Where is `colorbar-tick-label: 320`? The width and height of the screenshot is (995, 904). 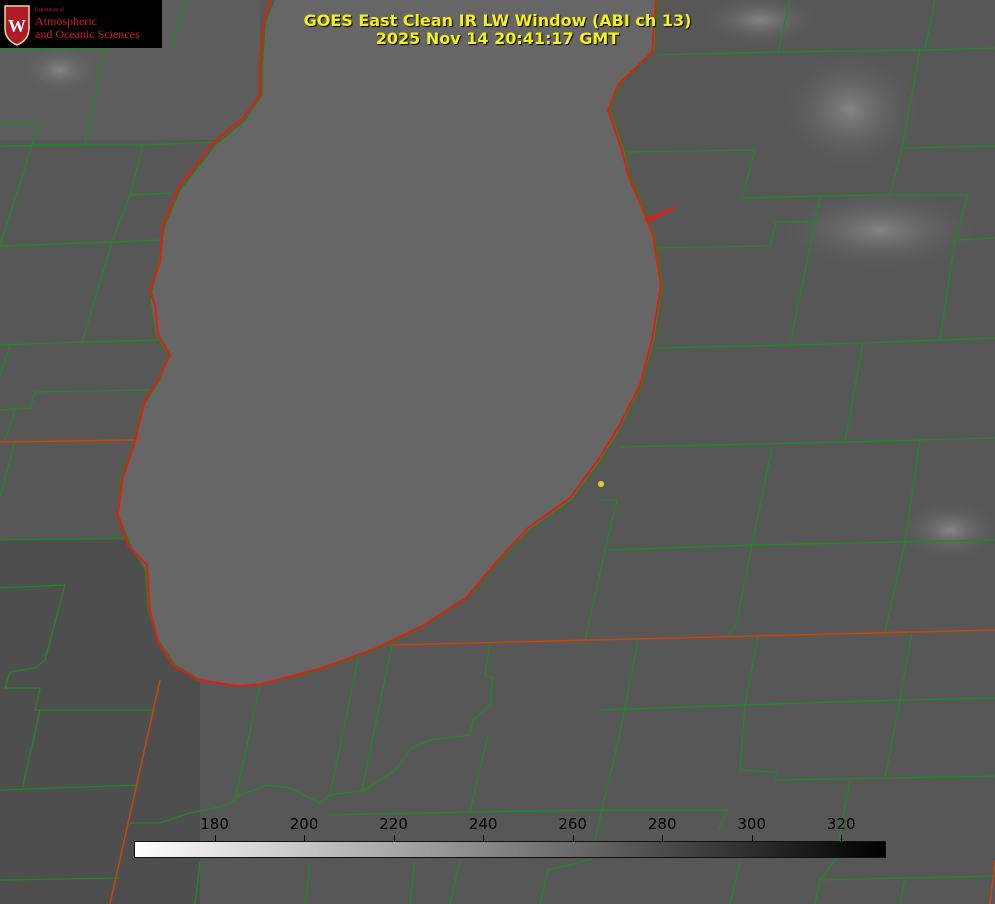
colorbar-tick-label: 320 is located at coordinates (841, 824).